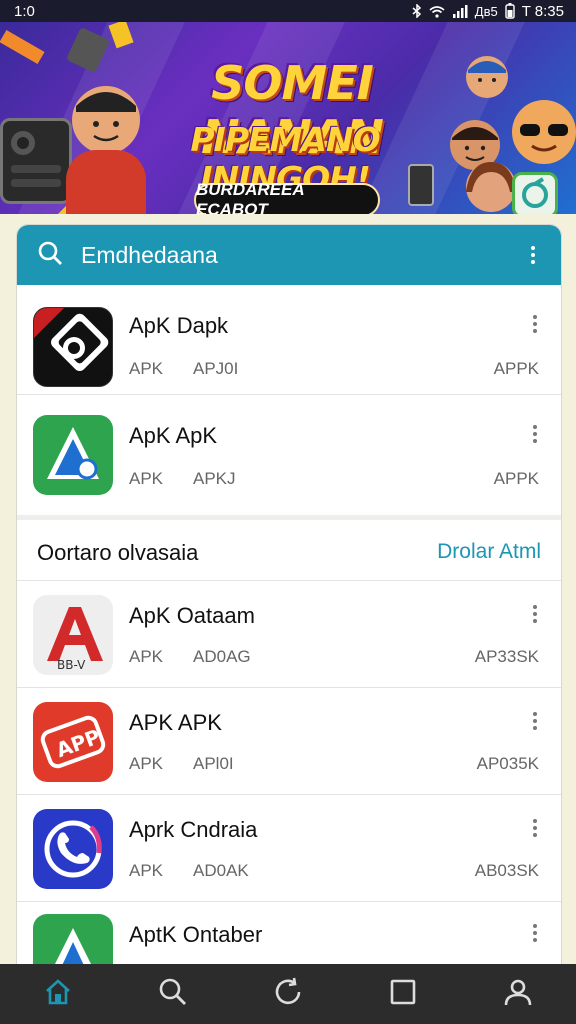 The image size is (576, 1024). Describe the element at coordinates (489, 552) in the screenshot. I see `section-see-all-link: Drolar Atml` at that location.